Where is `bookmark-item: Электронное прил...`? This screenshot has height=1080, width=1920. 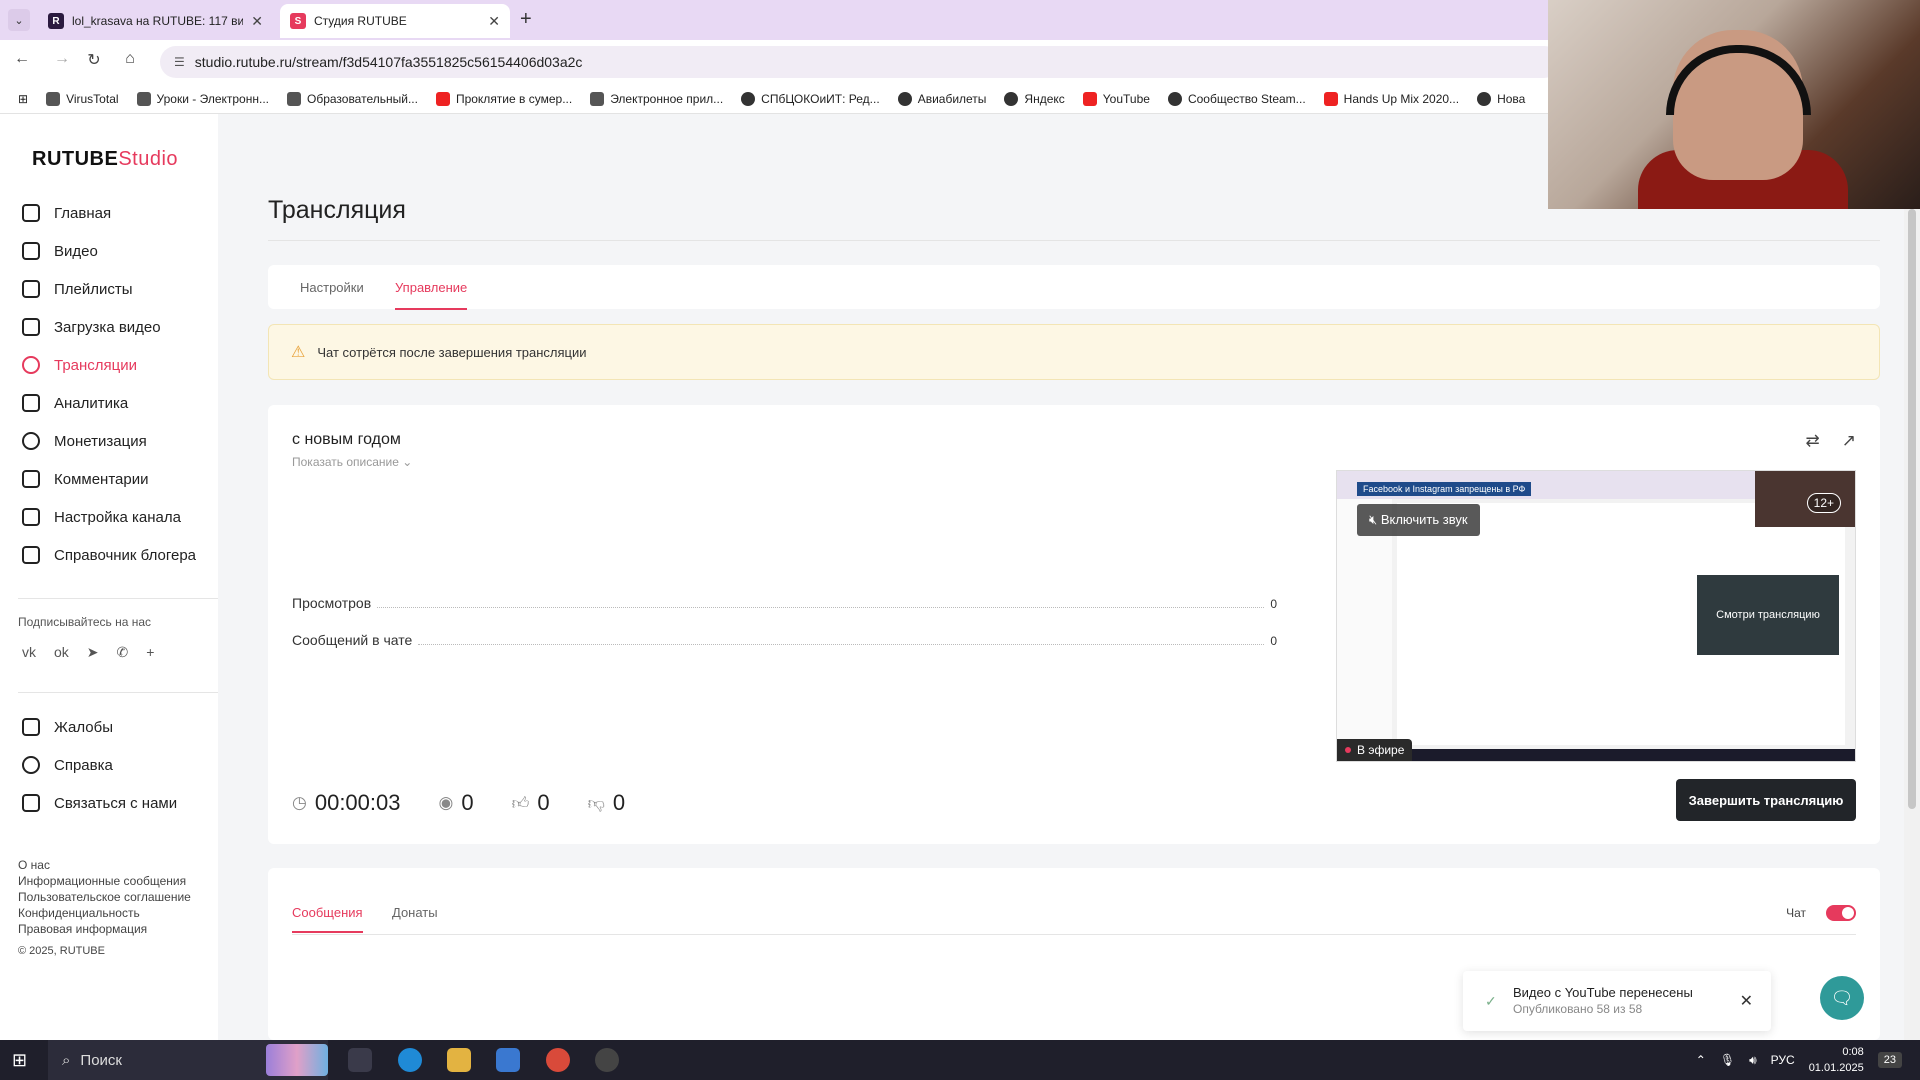 bookmark-item: Электронное прил... is located at coordinates (656, 98).